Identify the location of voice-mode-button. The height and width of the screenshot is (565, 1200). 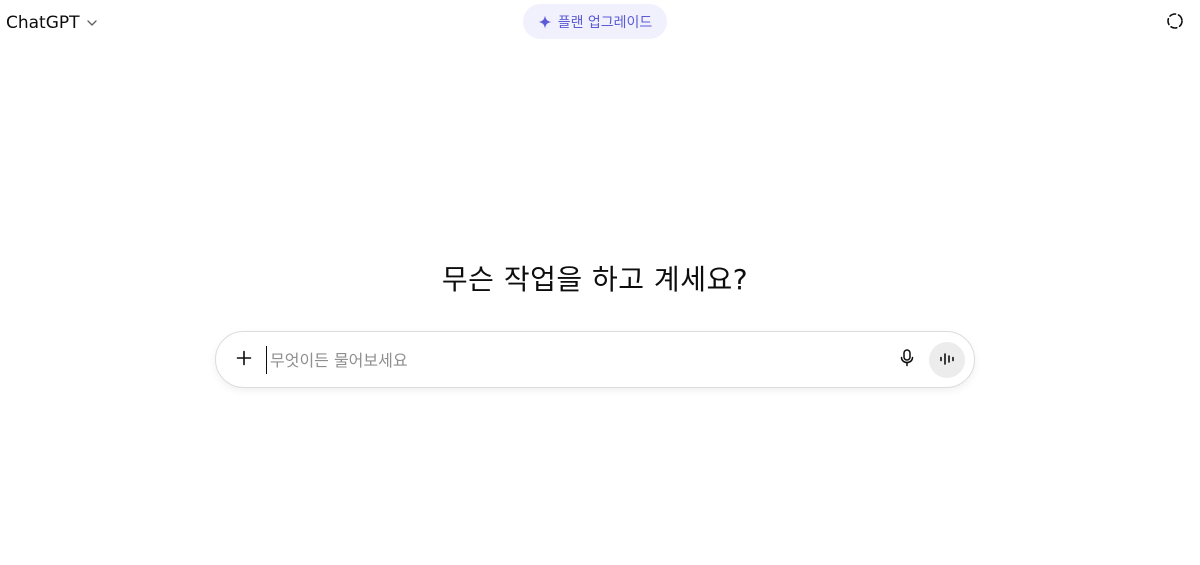
(947, 360).